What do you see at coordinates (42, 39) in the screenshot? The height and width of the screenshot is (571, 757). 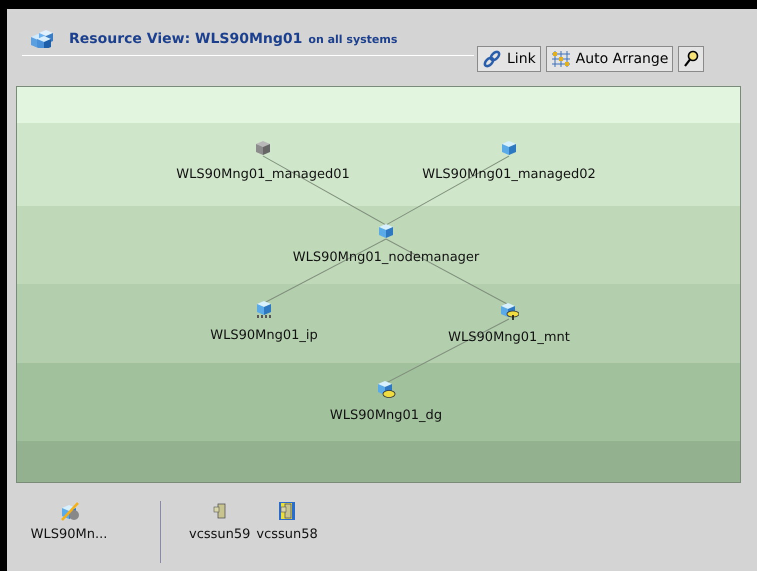 I see `cubes-icon` at bounding box center [42, 39].